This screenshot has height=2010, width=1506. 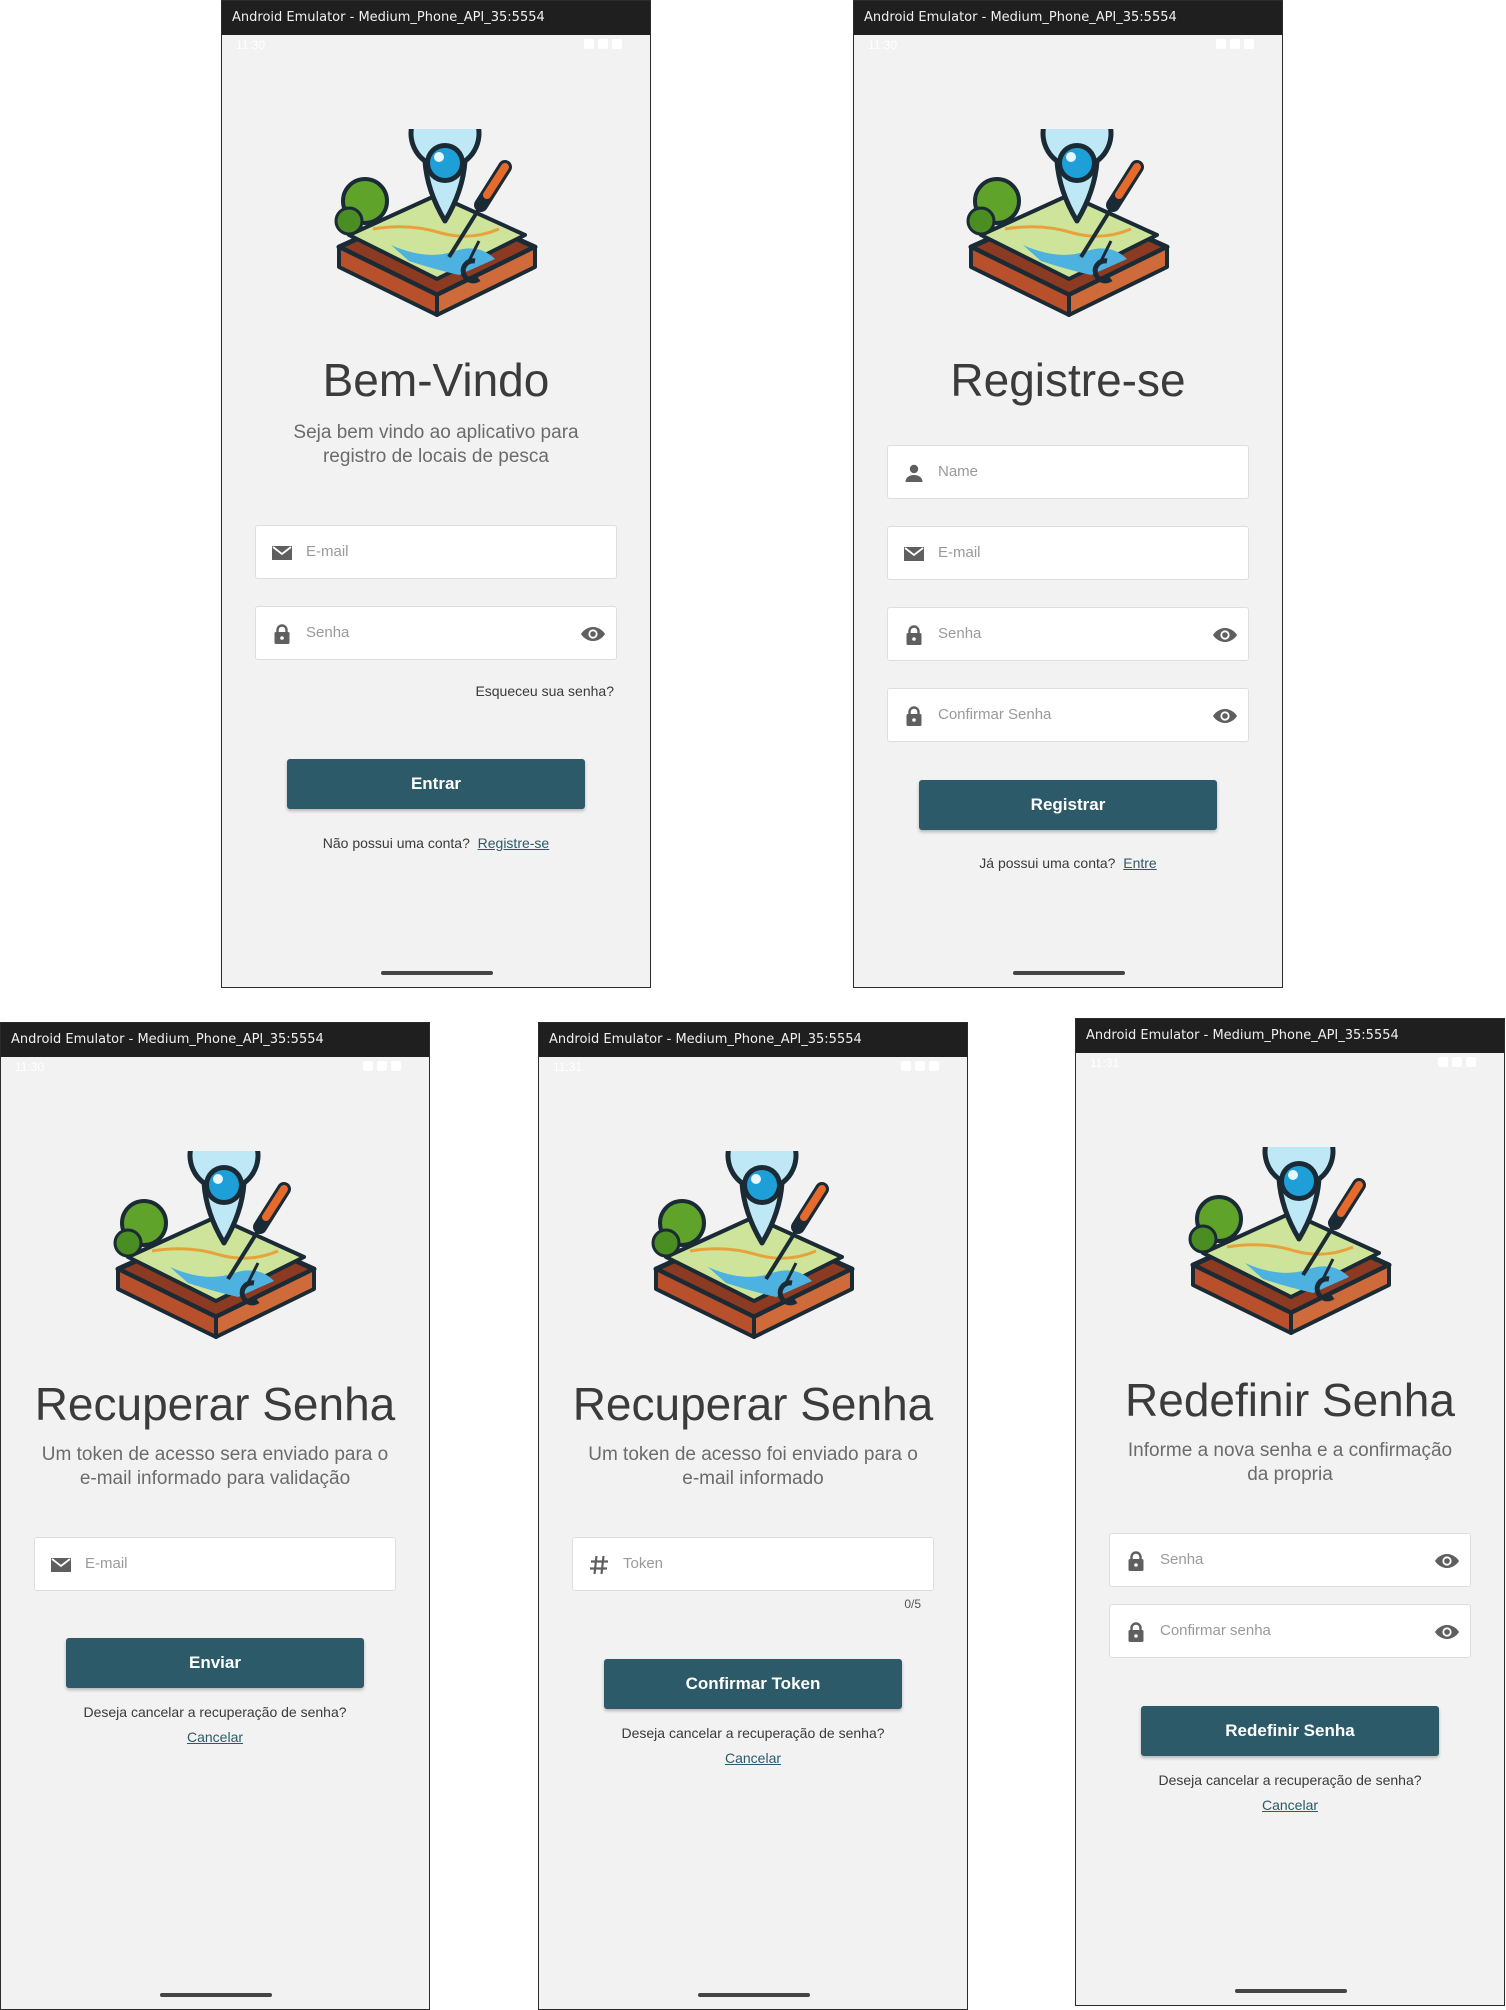 I want to click on name-field: Name, so click(x=1068, y=472).